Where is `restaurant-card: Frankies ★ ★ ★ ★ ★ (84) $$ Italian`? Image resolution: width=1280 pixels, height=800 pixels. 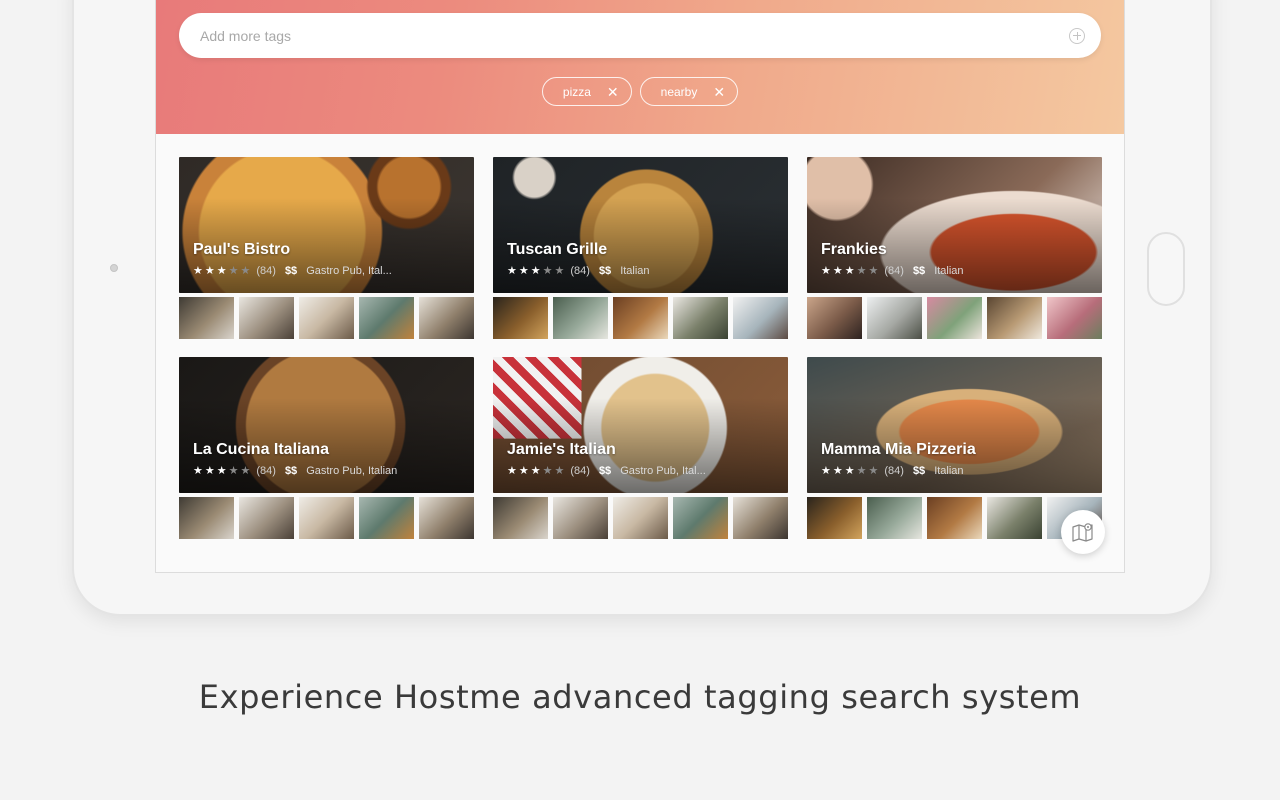 restaurant-card: Frankies ★ ★ ★ ★ ★ (84) $$ Italian is located at coordinates (954, 248).